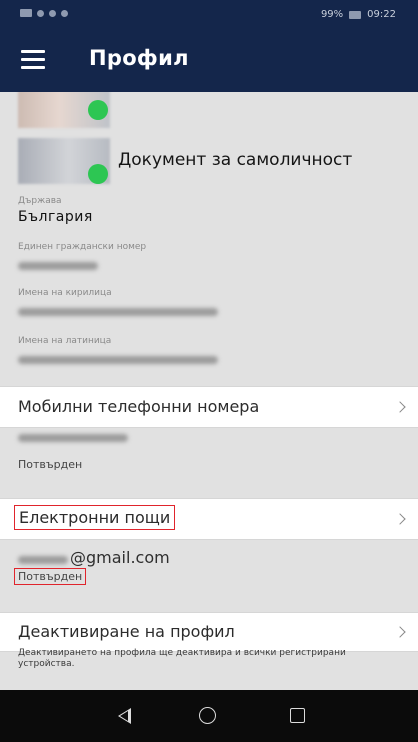  What do you see at coordinates (73, 438) in the screenshot?
I see `phone-value-redacted` at bounding box center [73, 438].